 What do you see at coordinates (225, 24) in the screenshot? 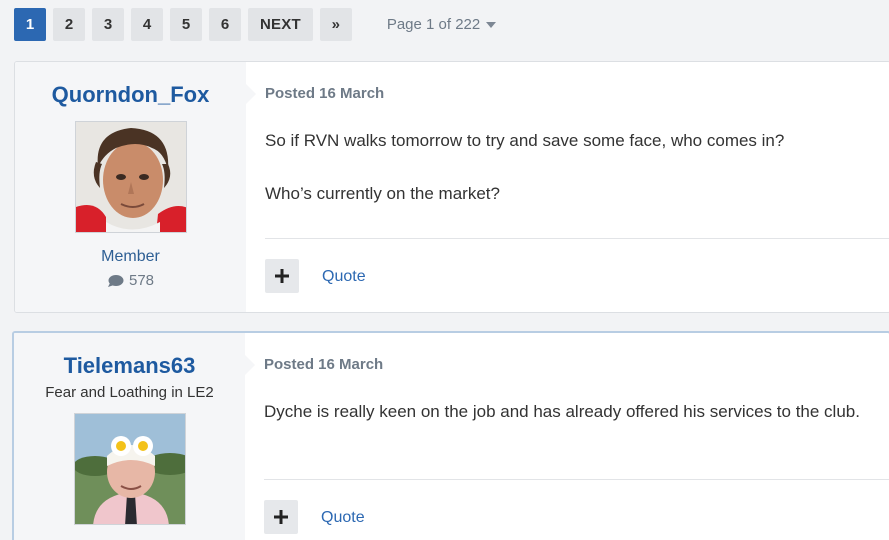
I see `page-6-button: 6` at bounding box center [225, 24].